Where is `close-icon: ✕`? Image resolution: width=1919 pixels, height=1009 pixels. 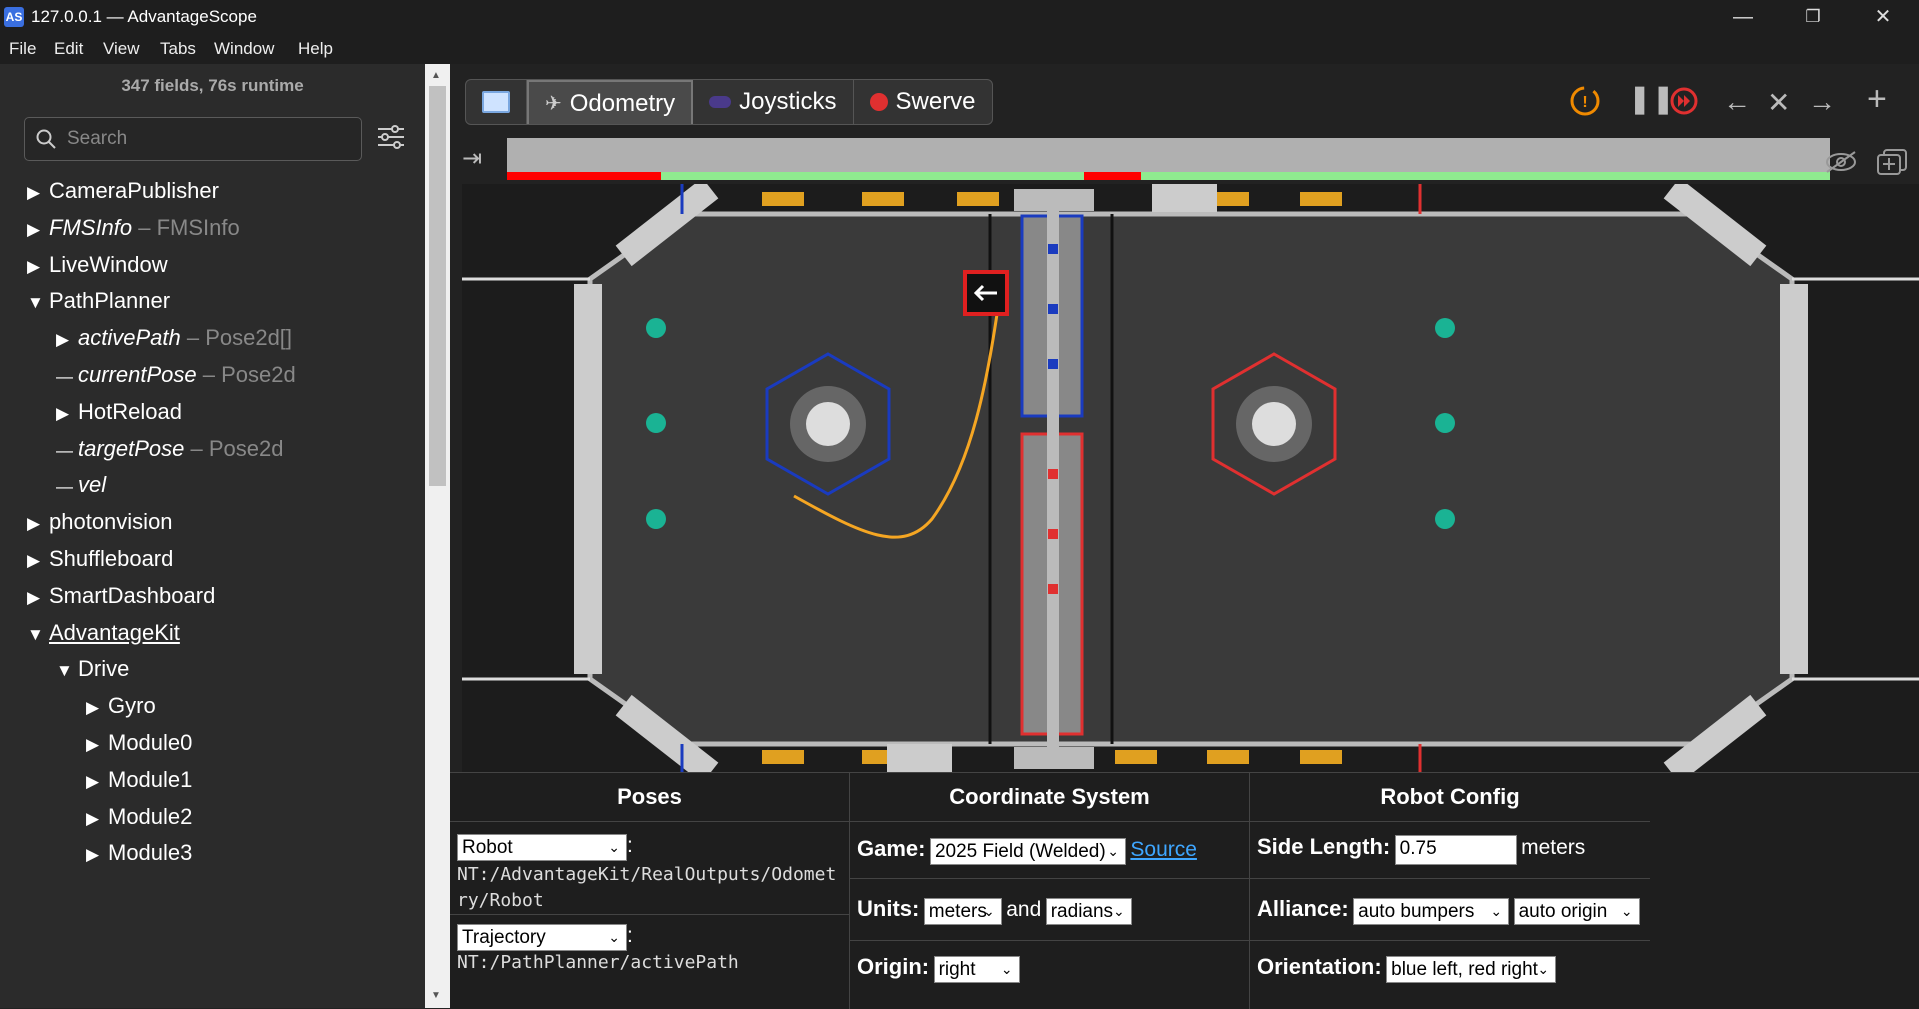
close-icon: ✕ is located at coordinates (1778, 102).